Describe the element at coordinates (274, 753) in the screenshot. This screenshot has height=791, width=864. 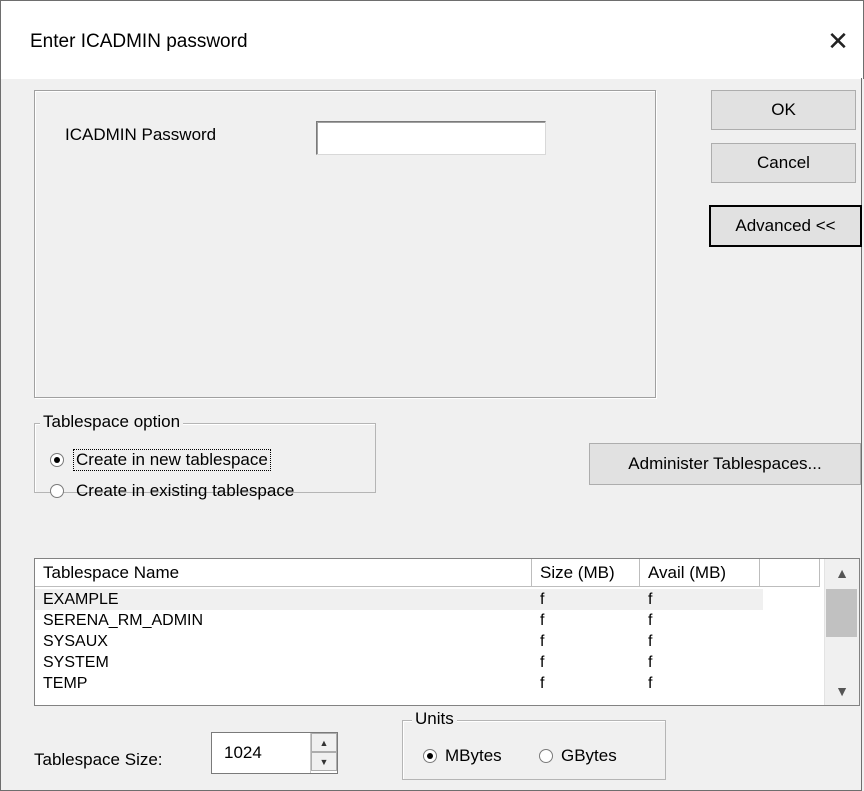
I see `tablespace-size-spinner: 1024 ▲ ▼` at that location.